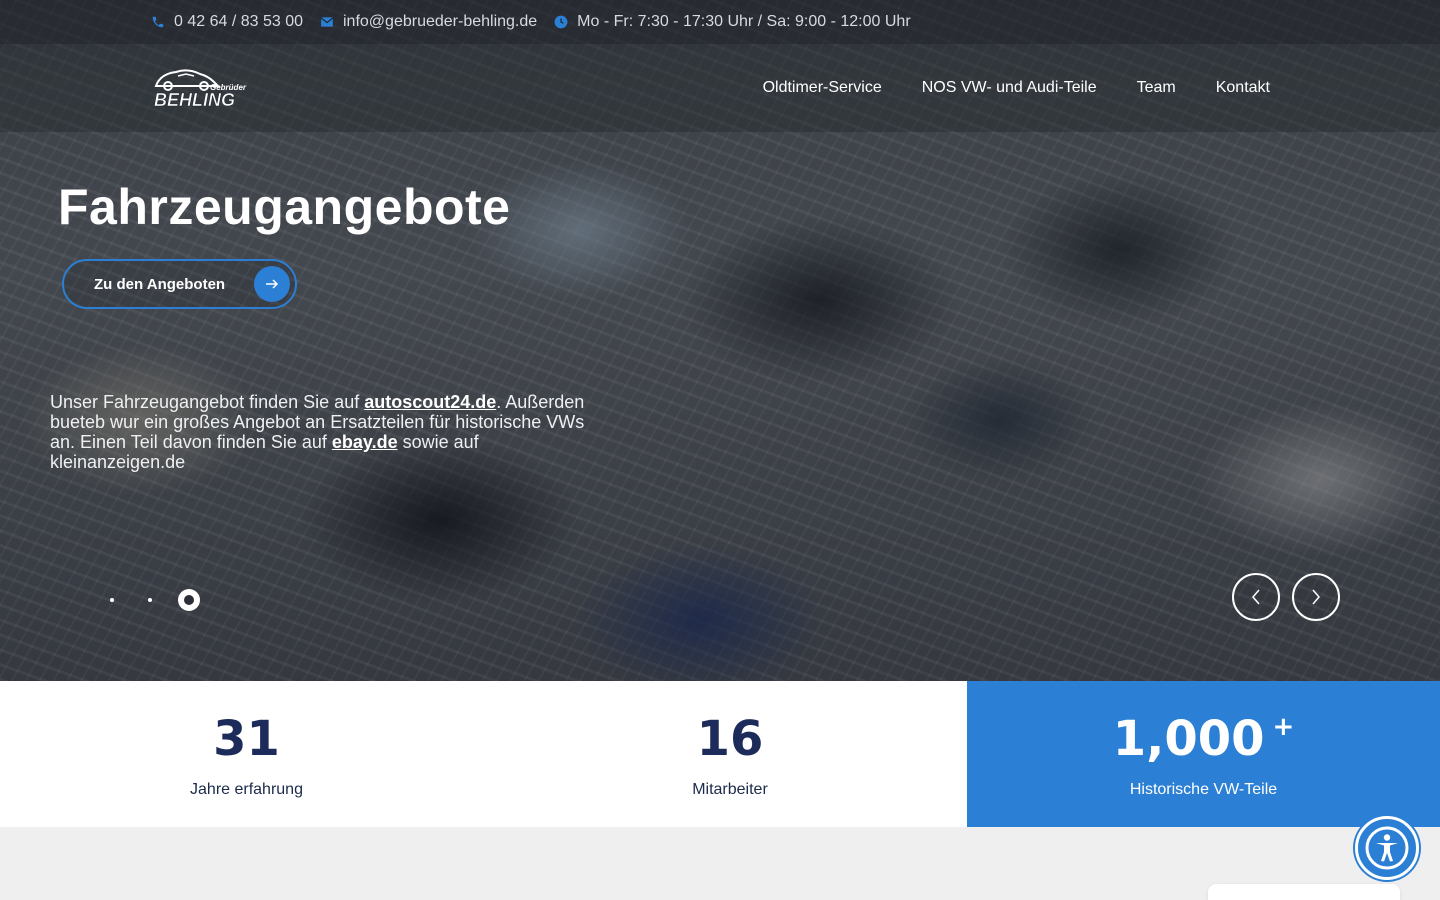 This screenshot has width=1440, height=900. Describe the element at coordinates (246, 739) in the screenshot. I see `stat-years-value: 31` at that location.